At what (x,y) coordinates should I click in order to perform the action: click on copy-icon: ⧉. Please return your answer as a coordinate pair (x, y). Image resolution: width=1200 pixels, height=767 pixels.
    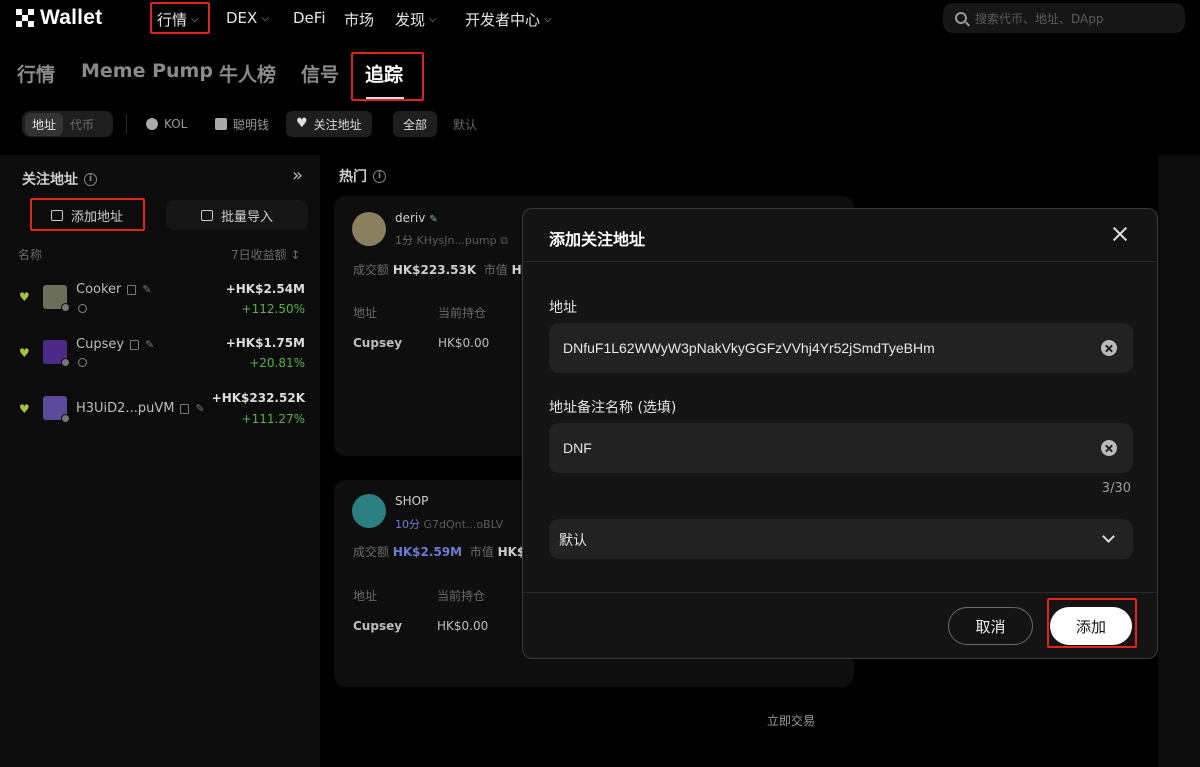
    Looking at the image, I should click on (504, 240).